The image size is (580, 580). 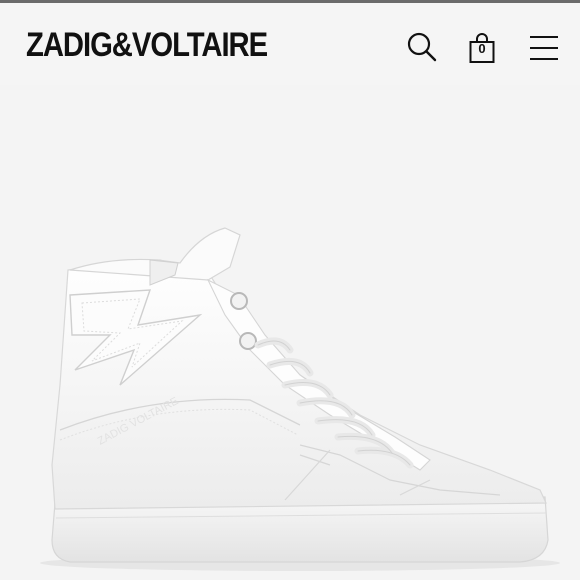 What do you see at coordinates (290, 44) in the screenshot?
I see `site-header: ZADIG&VOLTAIRE 0` at bounding box center [290, 44].